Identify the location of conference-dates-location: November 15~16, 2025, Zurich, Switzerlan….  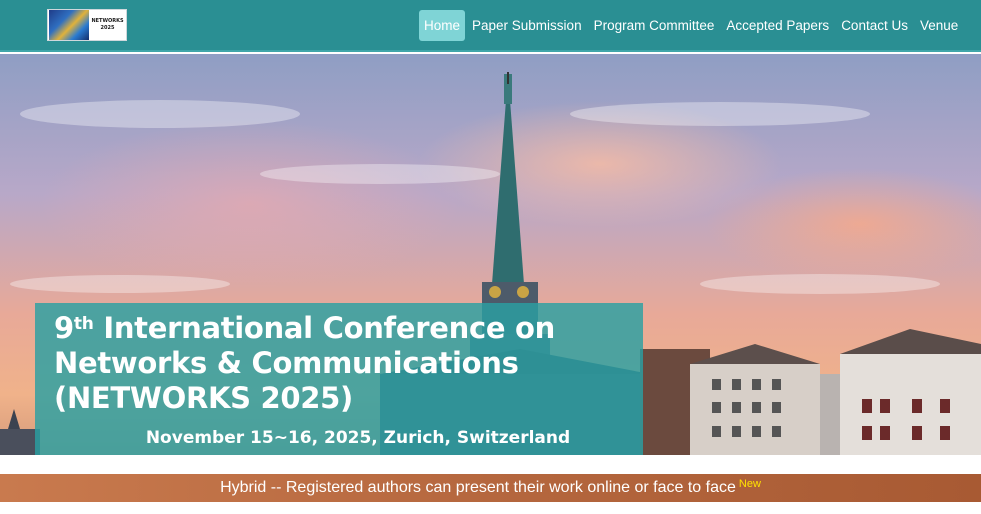
(358, 438).